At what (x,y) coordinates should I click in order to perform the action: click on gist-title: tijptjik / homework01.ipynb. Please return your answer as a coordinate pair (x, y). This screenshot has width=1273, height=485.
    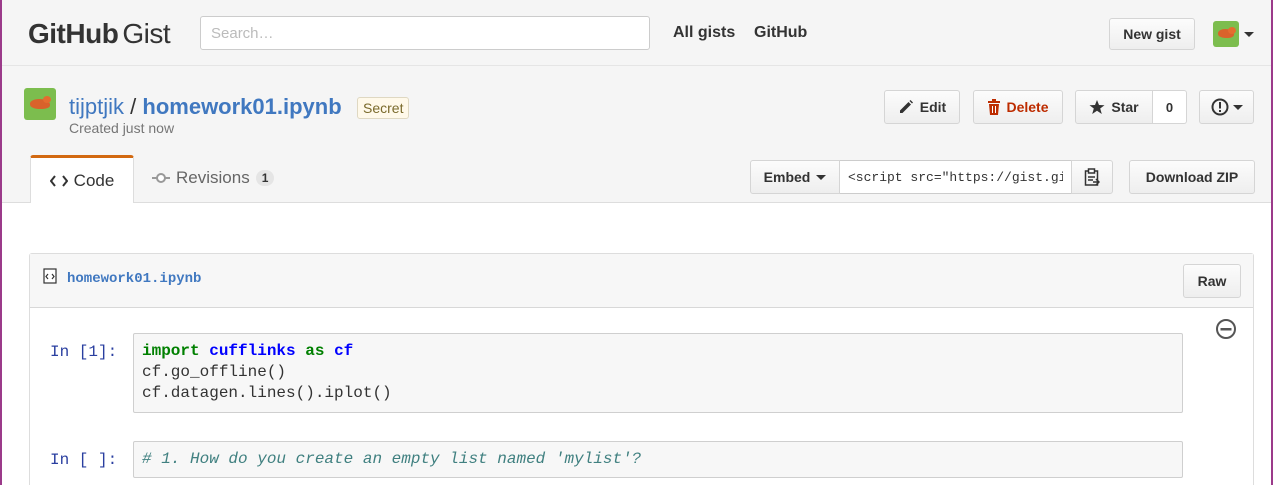
    Looking at the image, I should click on (205, 107).